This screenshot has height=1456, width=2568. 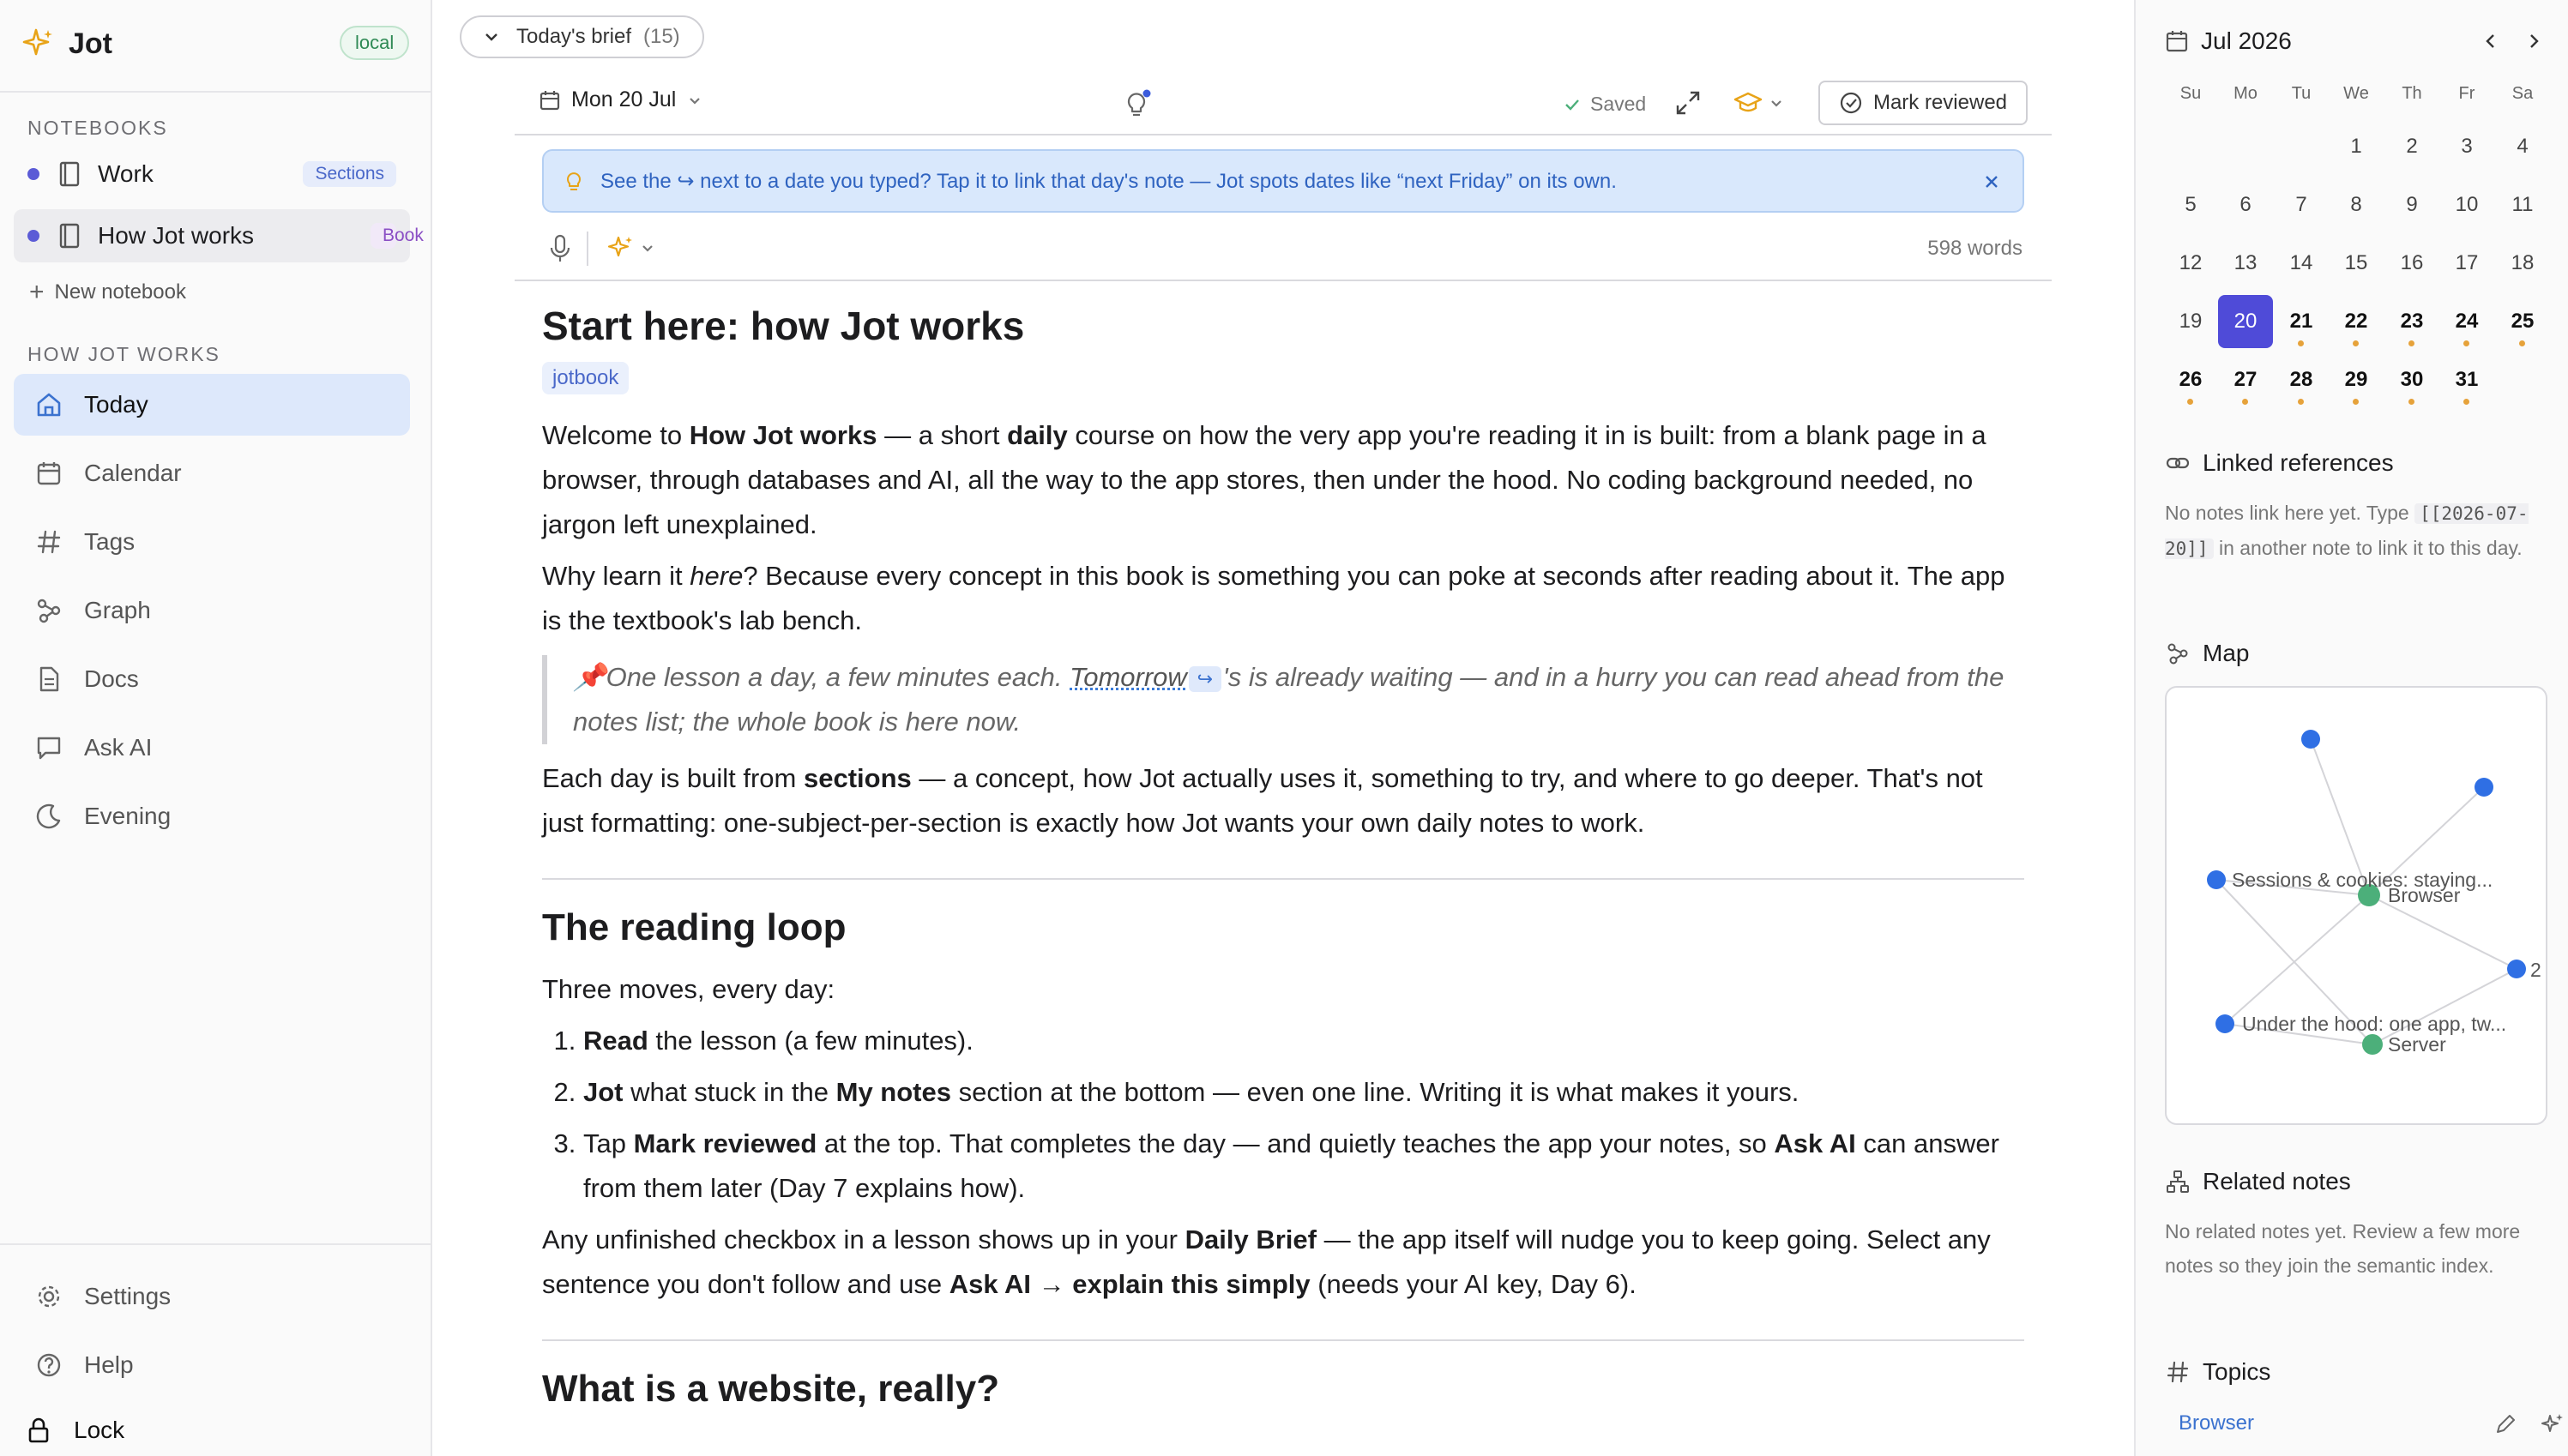 I want to click on calendar-day: 26, so click(x=2190, y=379).